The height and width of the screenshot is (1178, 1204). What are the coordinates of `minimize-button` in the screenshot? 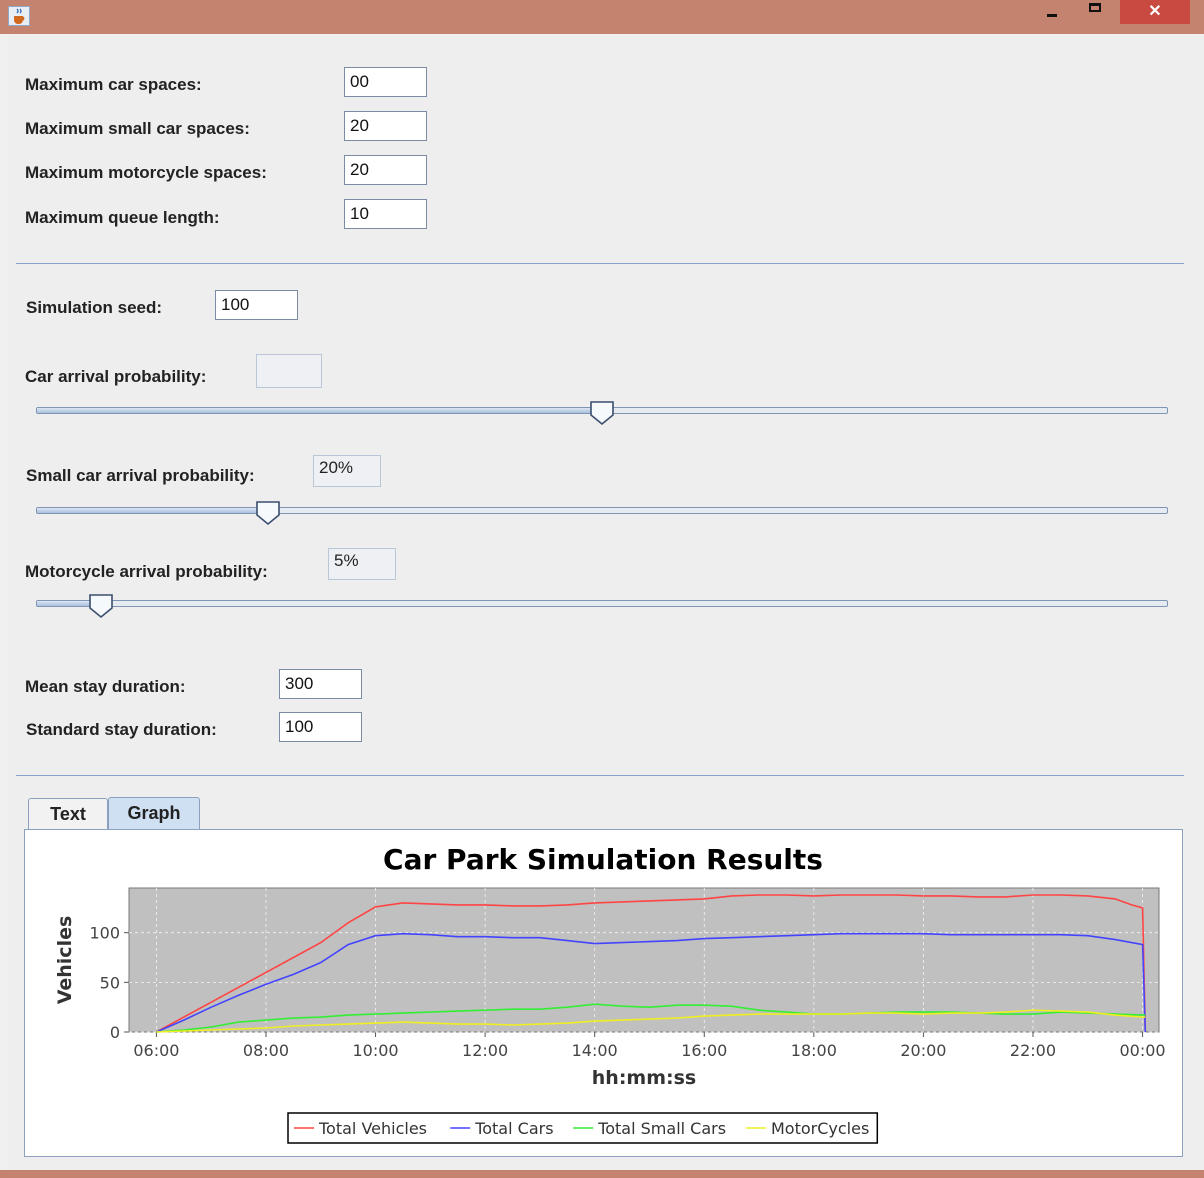 It's located at (1057, 12).